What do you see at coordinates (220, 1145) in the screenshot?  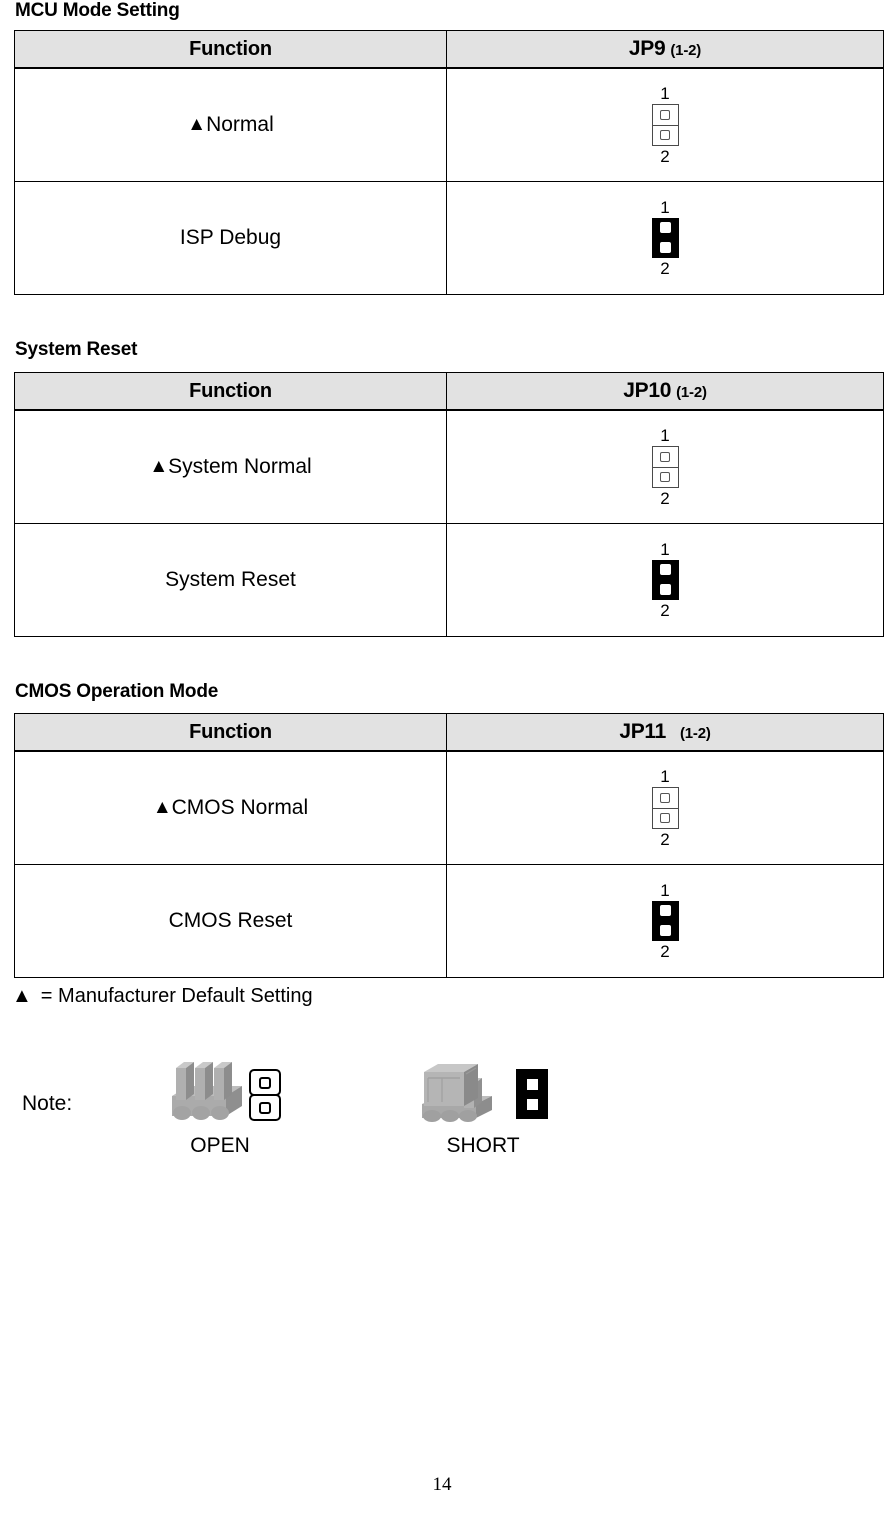 I see `open-caption: OPEN` at bounding box center [220, 1145].